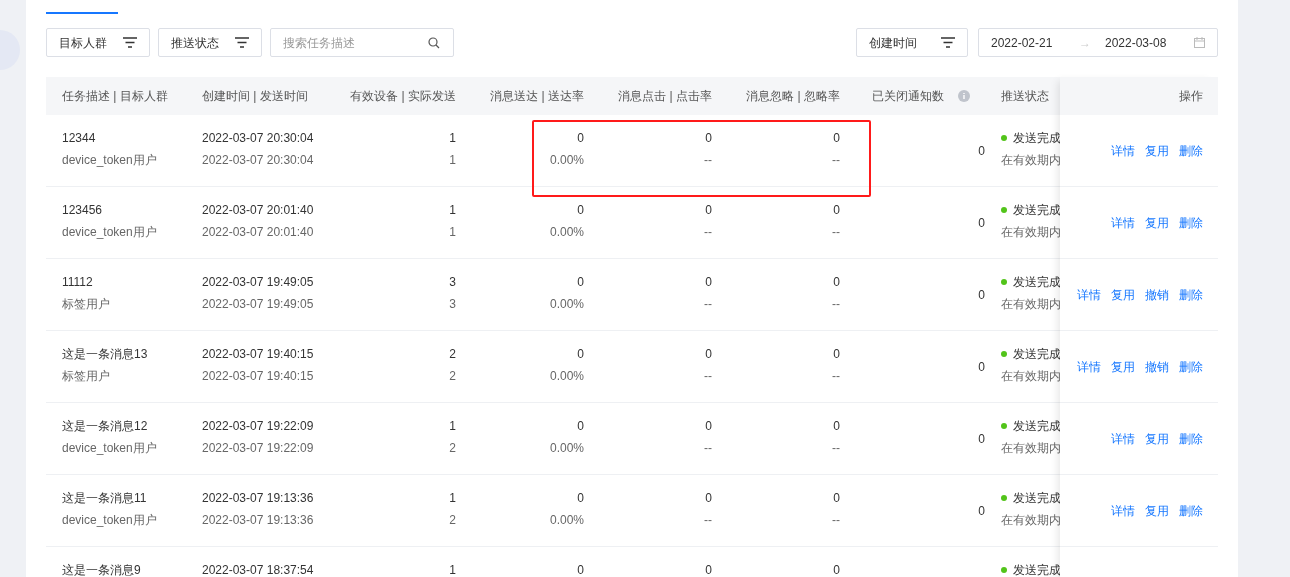  What do you see at coordinates (362, 42) in the screenshot?
I see `search-field: 搜索任务描述` at bounding box center [362, 42].